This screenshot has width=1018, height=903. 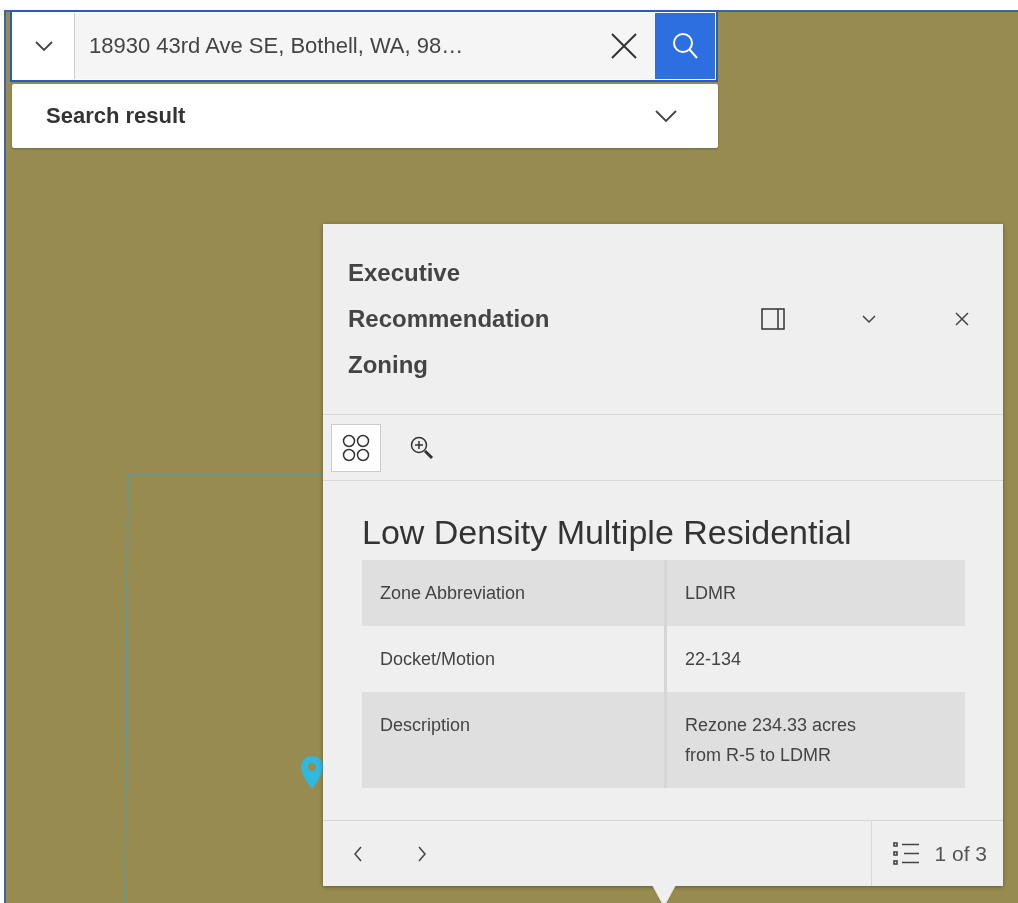 What do you see at coordinates (607, 532) in the screenshot?
I see `feature-title: Low Density Multiple Residential` at bounding box center [607, 532].